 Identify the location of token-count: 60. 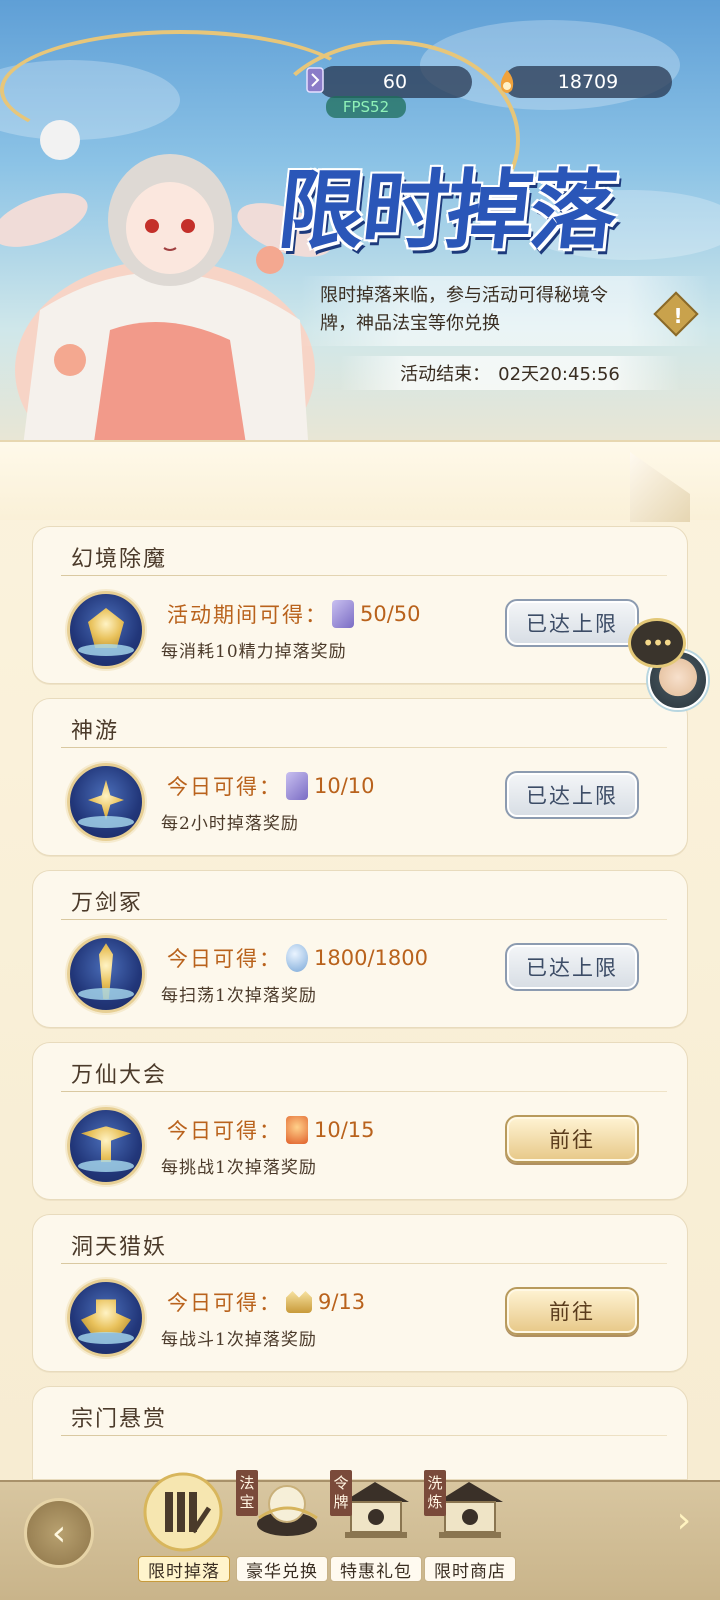
(395, 82).